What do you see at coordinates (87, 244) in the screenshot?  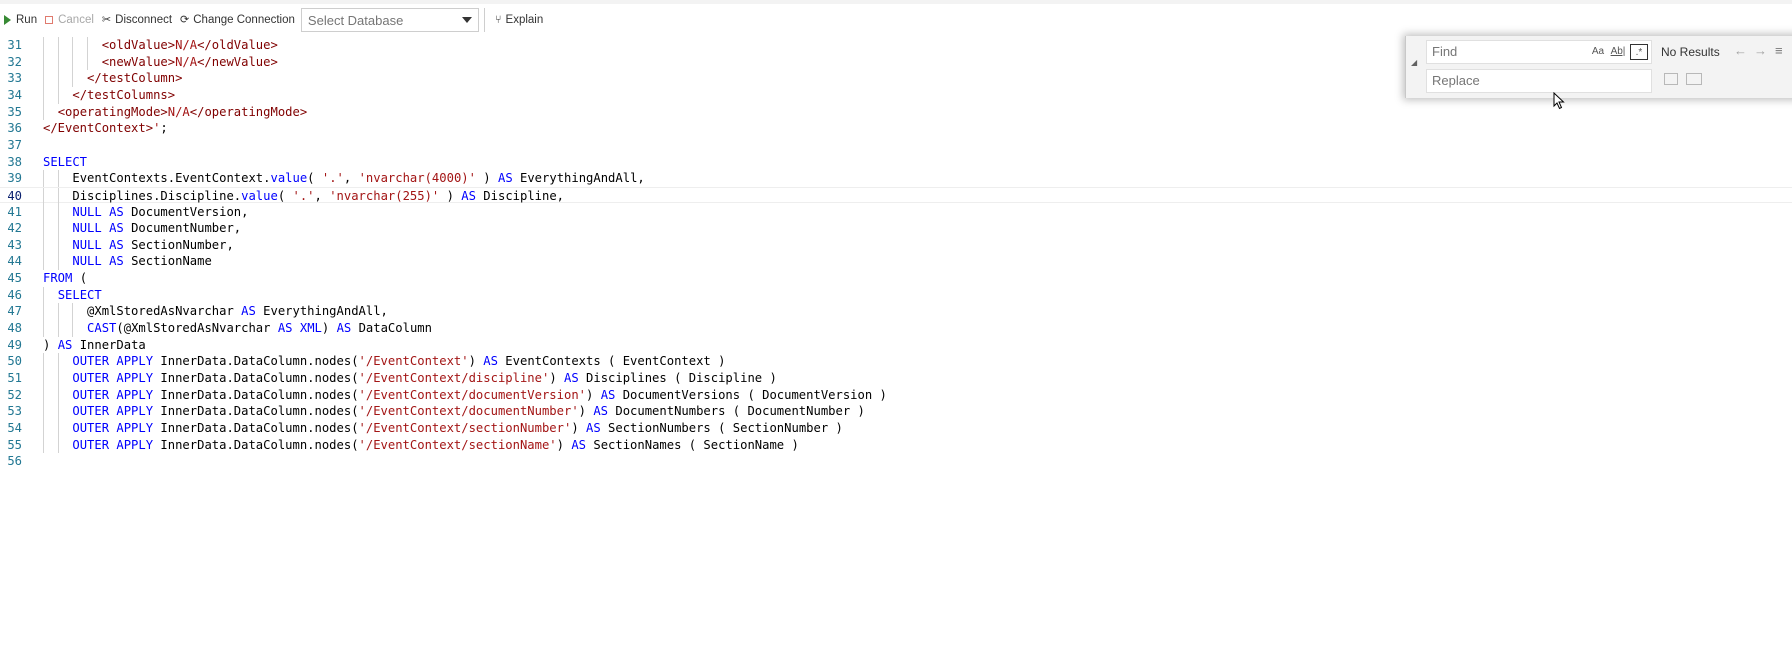 I see `code-token: NULL` at bounding box center [87, 244].